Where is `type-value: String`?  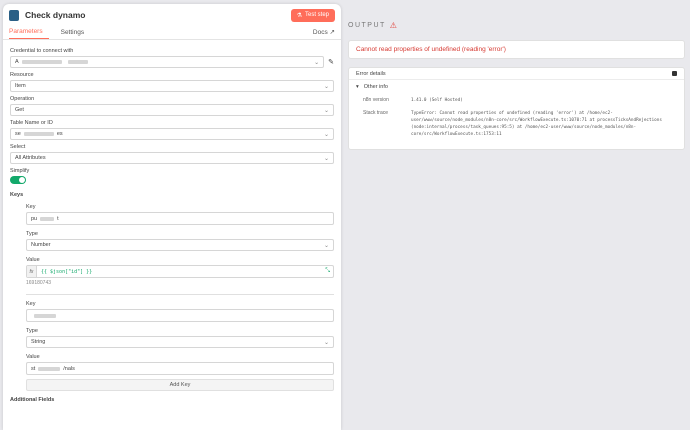 type-value: String is located at coordinates (38, 342).